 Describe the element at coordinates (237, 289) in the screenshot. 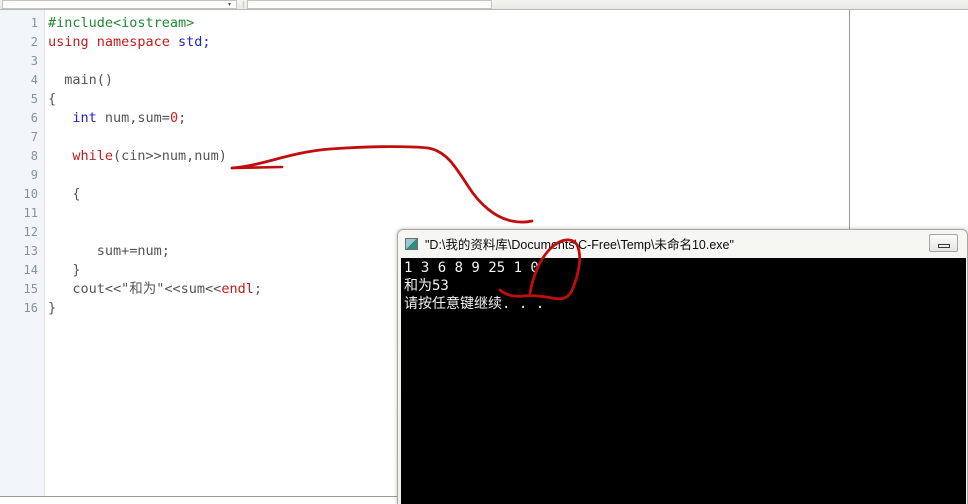

I see `code-token: endl` at that location.